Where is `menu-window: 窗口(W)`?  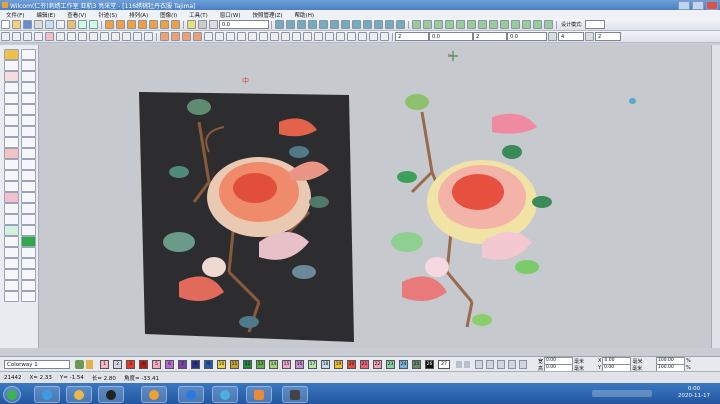 menu-window: 窗口(W) is located at coordinates (230, 15).